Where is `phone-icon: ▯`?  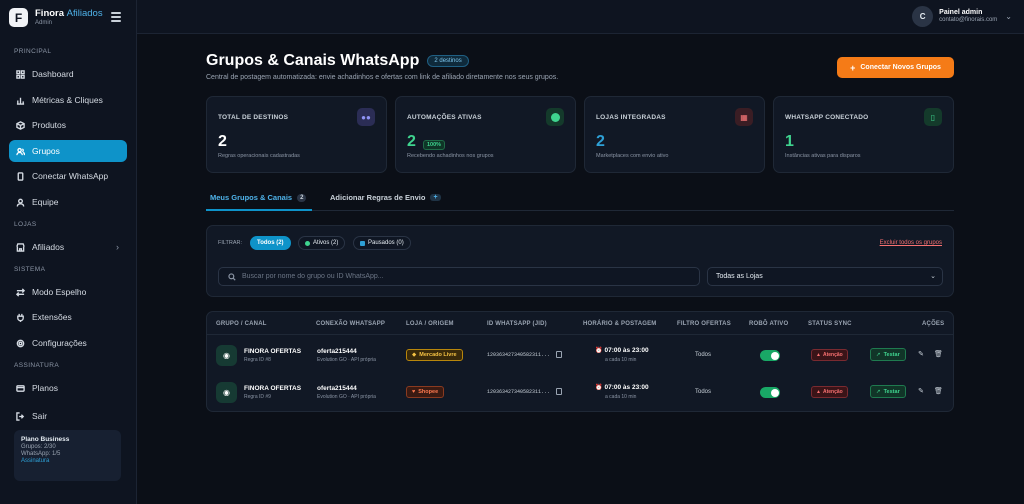 phone-icon: ▯ is located at coordinates (933, 117).